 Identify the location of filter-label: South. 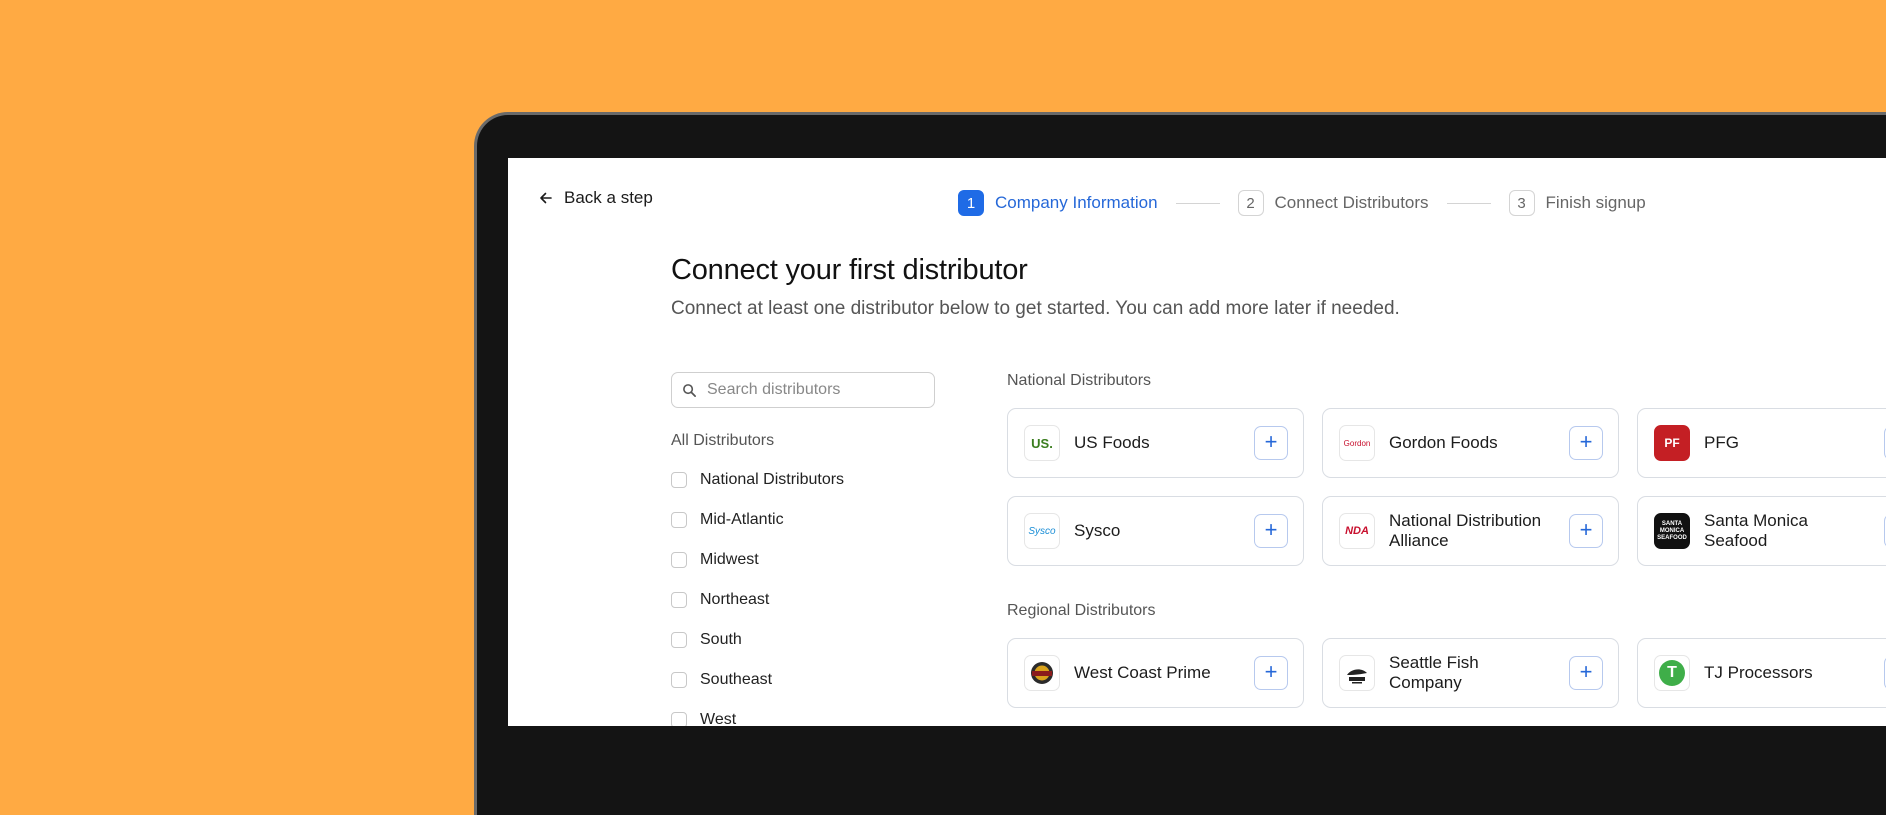
(721, 639).